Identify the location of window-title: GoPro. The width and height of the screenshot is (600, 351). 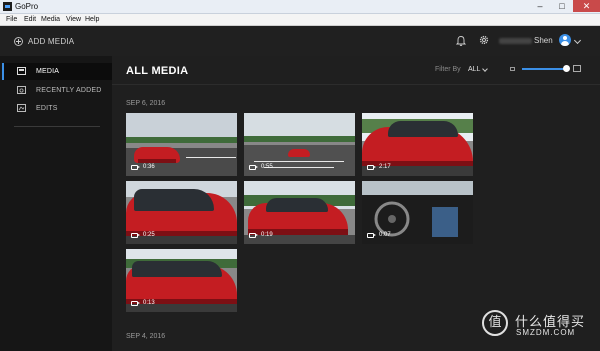
(27, 6).